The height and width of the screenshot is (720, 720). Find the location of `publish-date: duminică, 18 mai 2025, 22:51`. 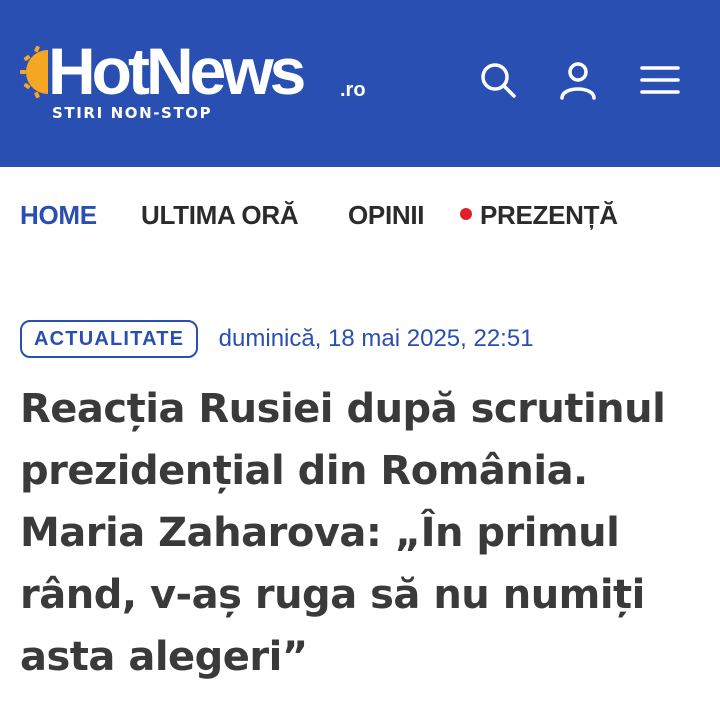

publish-date: duminică, 18 mai 2025, 22:51 is located at coordinates (376, 338).